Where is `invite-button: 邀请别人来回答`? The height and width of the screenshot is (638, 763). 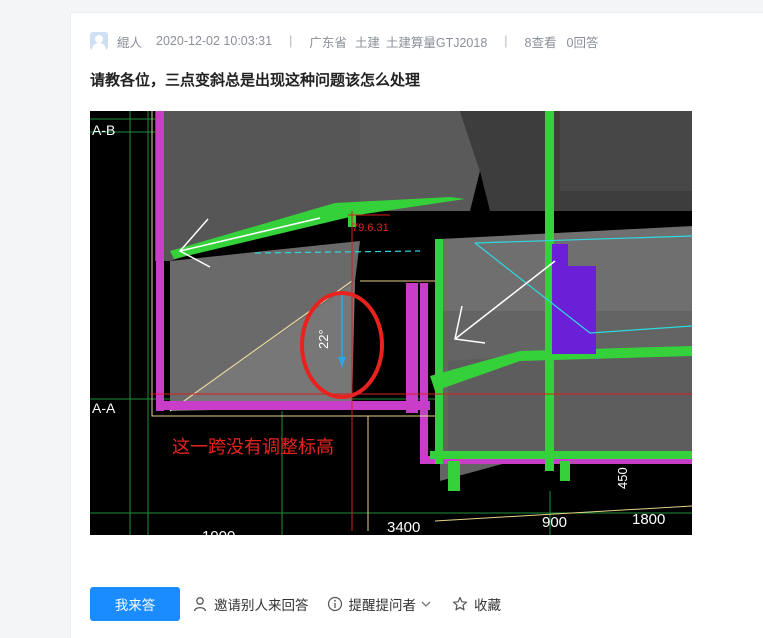 invite-button: 邀请别人来回答 is located at coordinates (250, 604).